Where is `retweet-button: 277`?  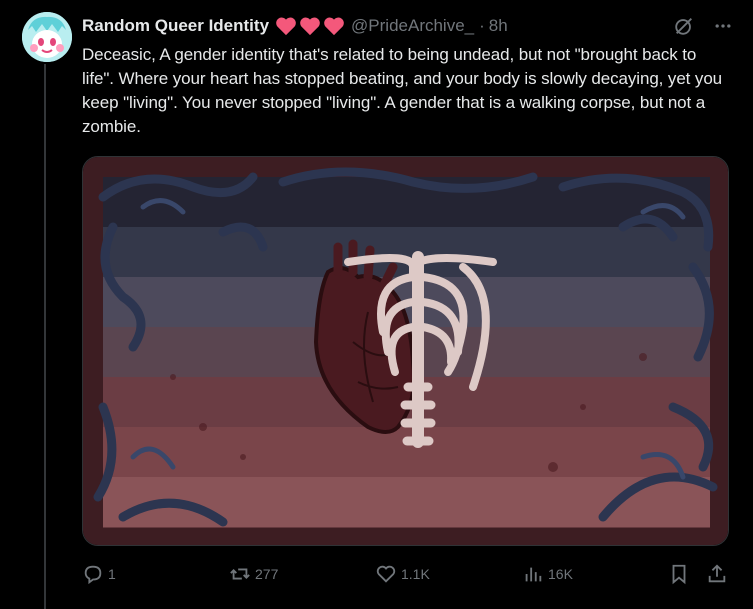
retweet-button: 277 is located at coordinates (253, 574).